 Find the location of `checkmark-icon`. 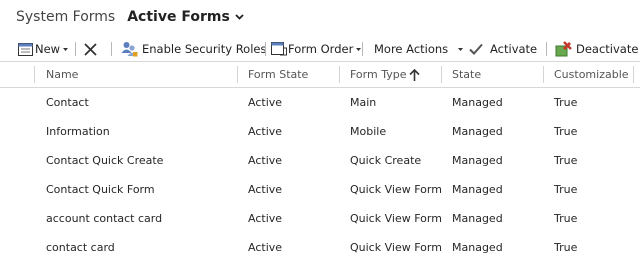

checkmark-icon is located at coordinates (476, 49).